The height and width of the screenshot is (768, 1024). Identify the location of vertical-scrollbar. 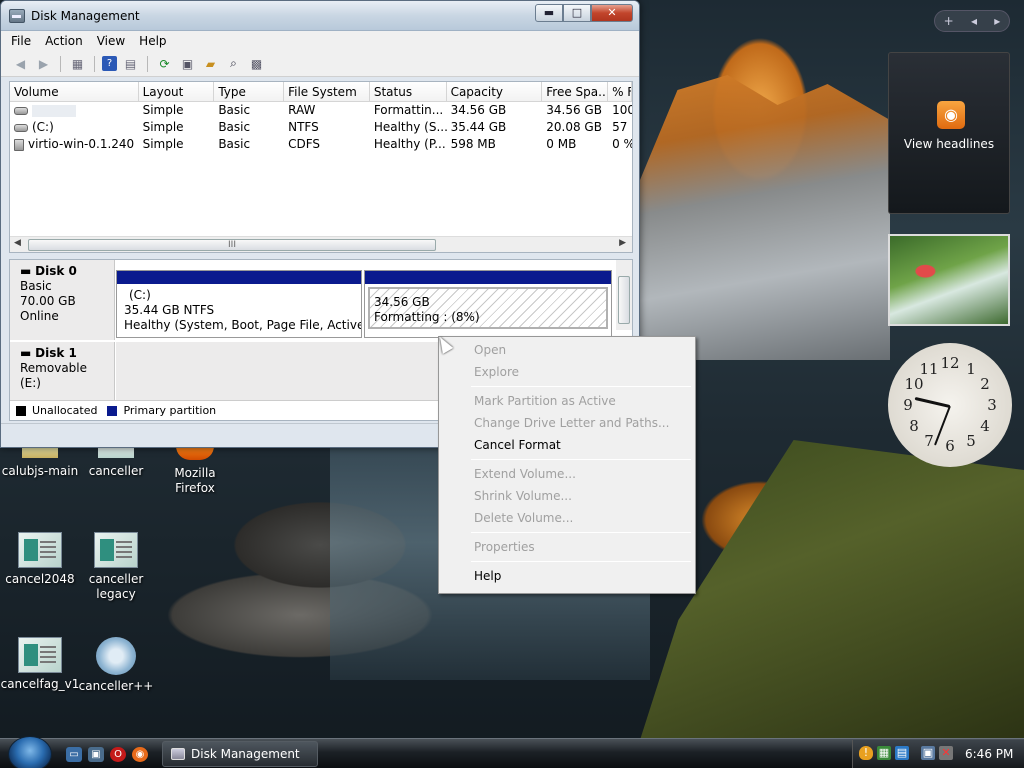
(624, 295).